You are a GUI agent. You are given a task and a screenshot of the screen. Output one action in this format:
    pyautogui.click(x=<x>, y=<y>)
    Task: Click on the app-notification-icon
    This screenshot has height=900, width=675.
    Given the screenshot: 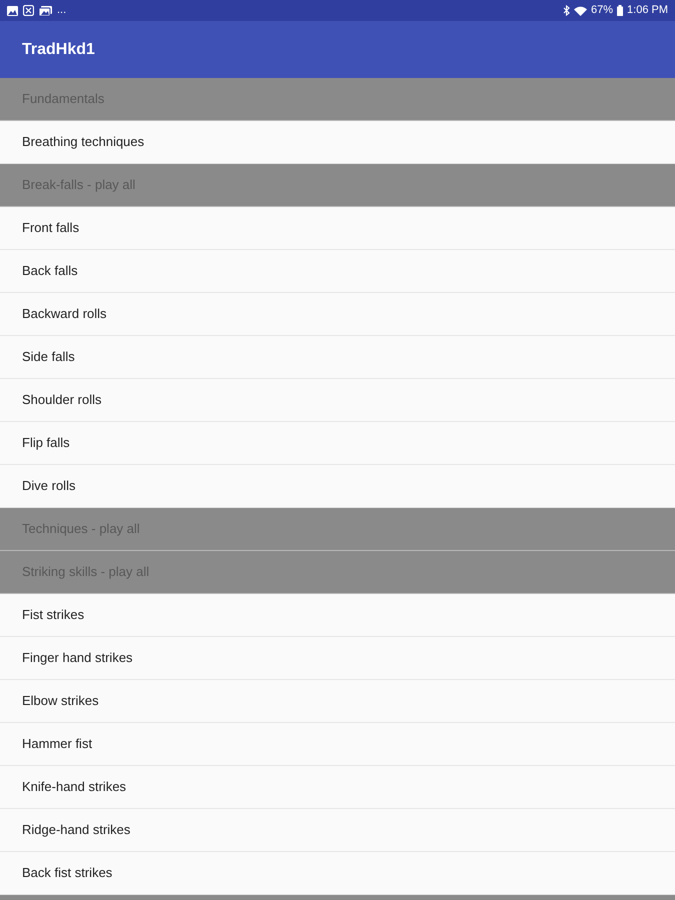 What is the action you would take?
    pyautogui.click(x=28, y=10)
    